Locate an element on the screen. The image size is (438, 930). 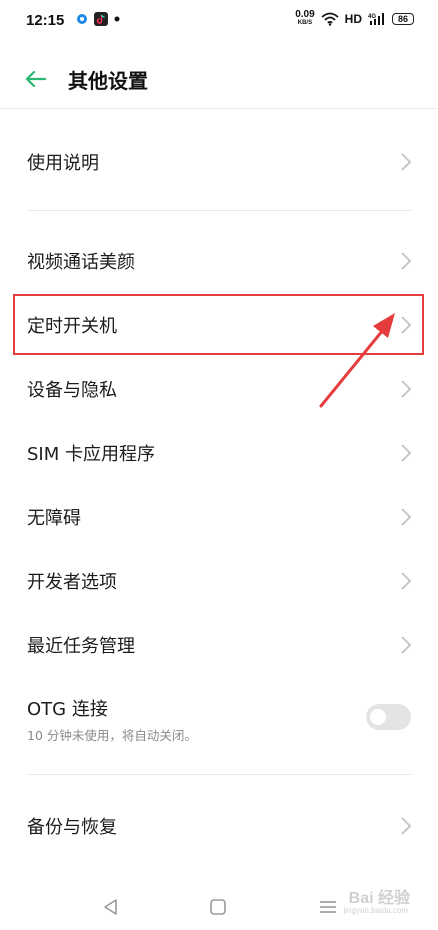
status-time: 12:15 is located at coordinates (45, 20).